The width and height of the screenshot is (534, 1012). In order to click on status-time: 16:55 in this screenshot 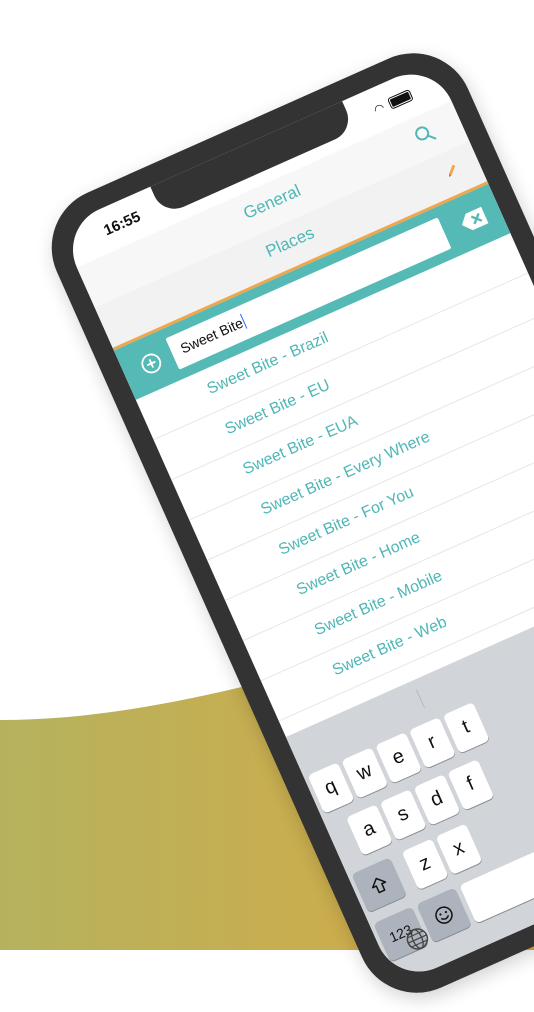, I will do `click(122, 224)`.